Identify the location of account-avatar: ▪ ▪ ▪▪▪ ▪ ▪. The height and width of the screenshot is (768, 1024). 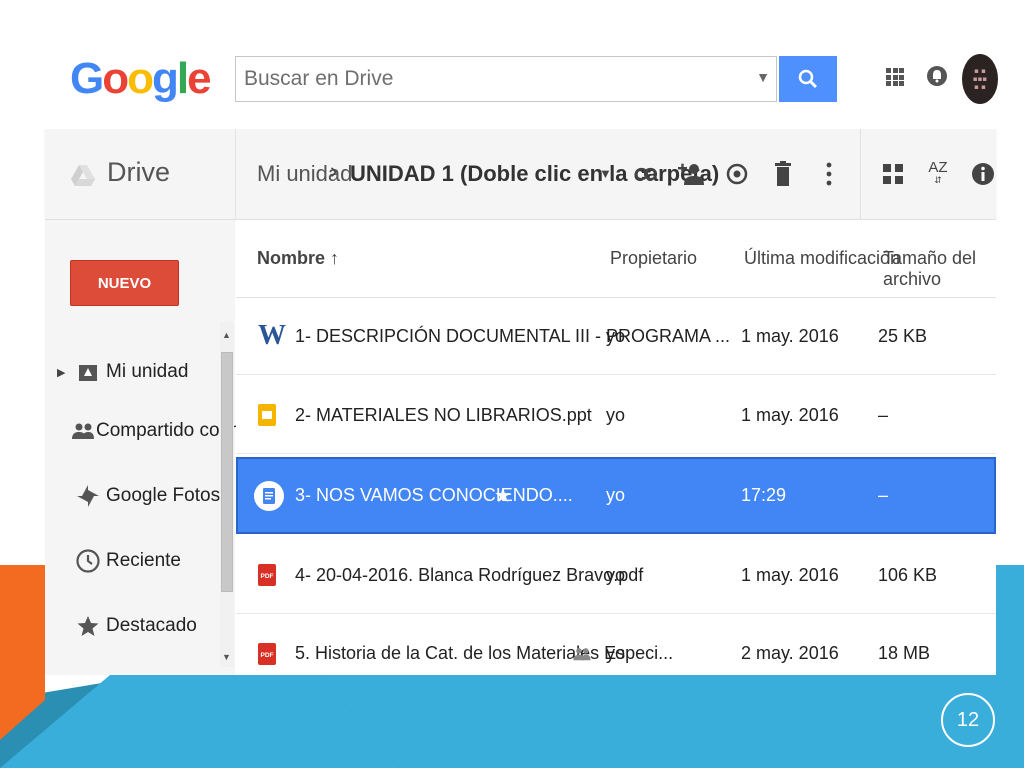
(980, 79).